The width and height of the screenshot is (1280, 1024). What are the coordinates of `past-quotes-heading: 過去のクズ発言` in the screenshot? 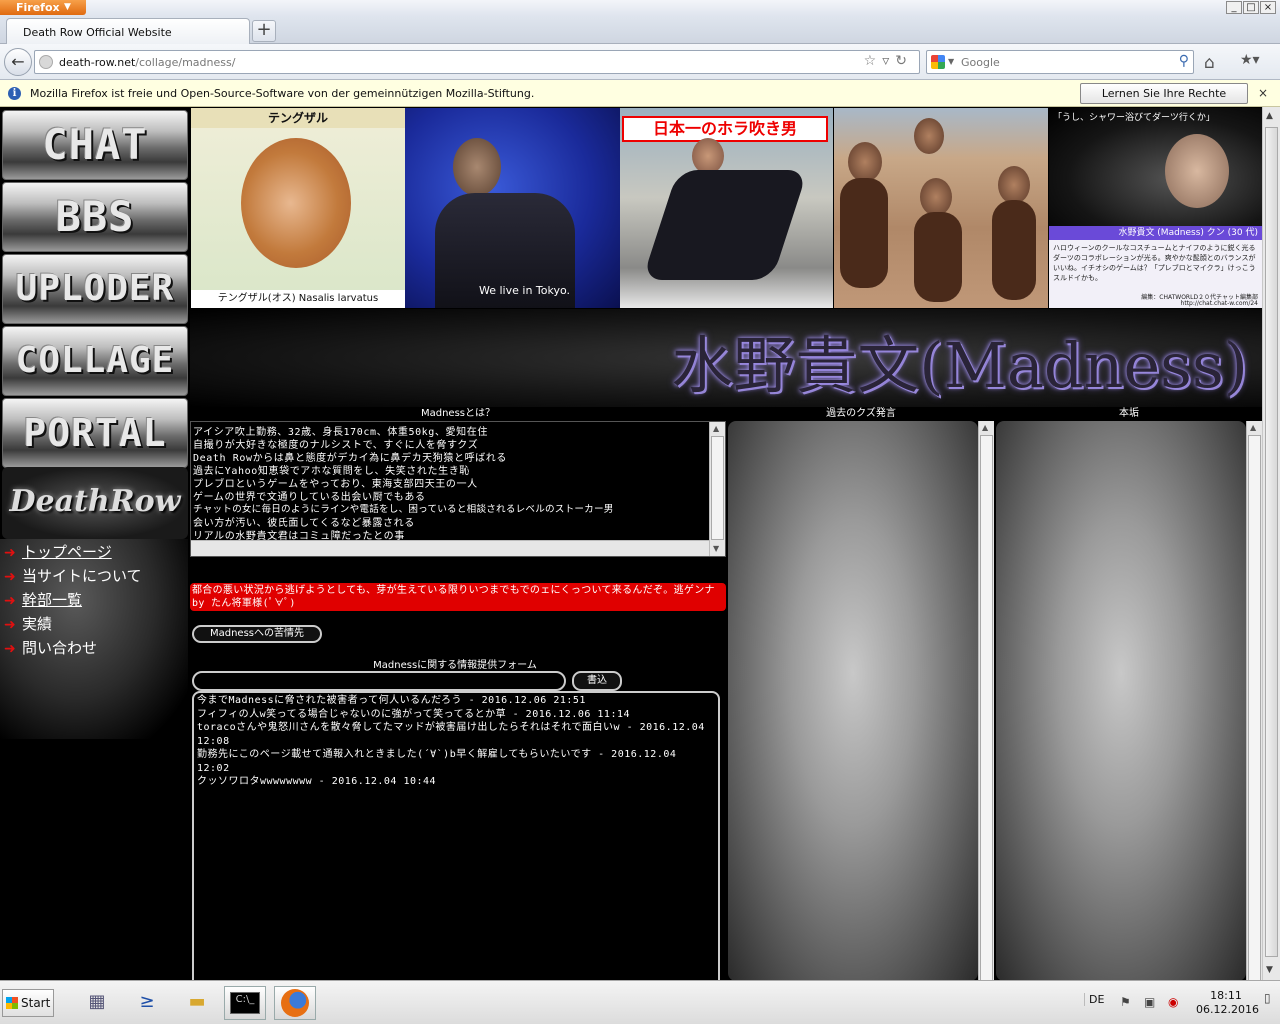 It's located at (861, 413).